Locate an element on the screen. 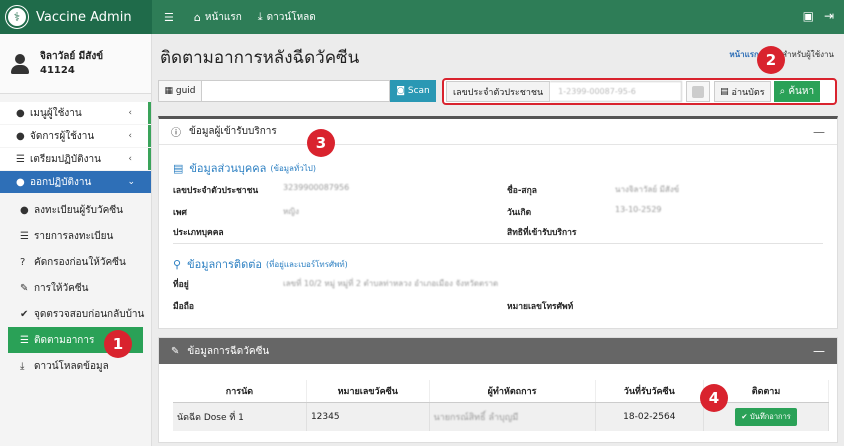  search-button: ⌕ ค้นหา is located at coordinates (797, 91).